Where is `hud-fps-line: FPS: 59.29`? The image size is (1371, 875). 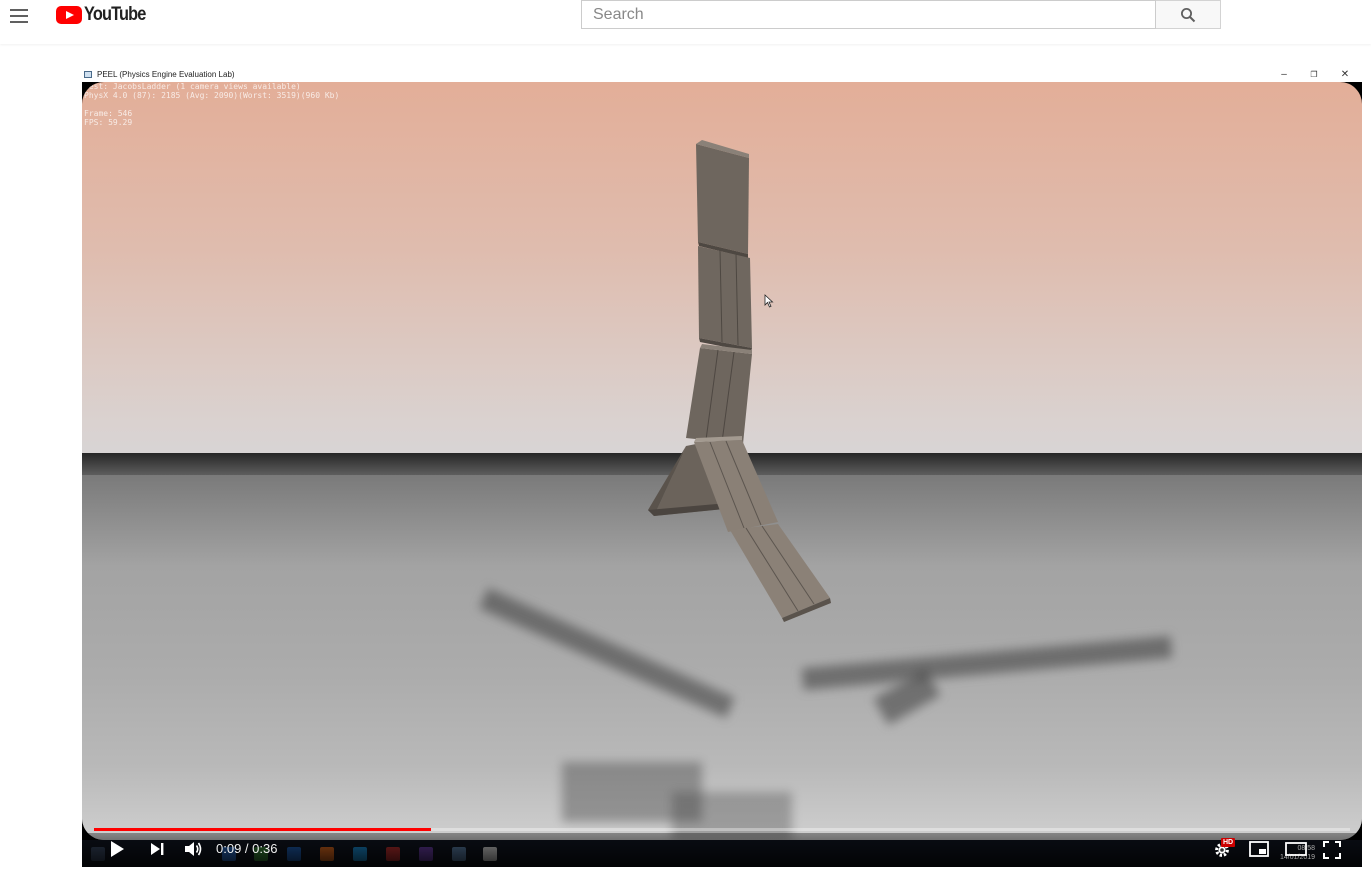 hud-fps-line: FPS: 59.29 is located at coordinates (108, 122).